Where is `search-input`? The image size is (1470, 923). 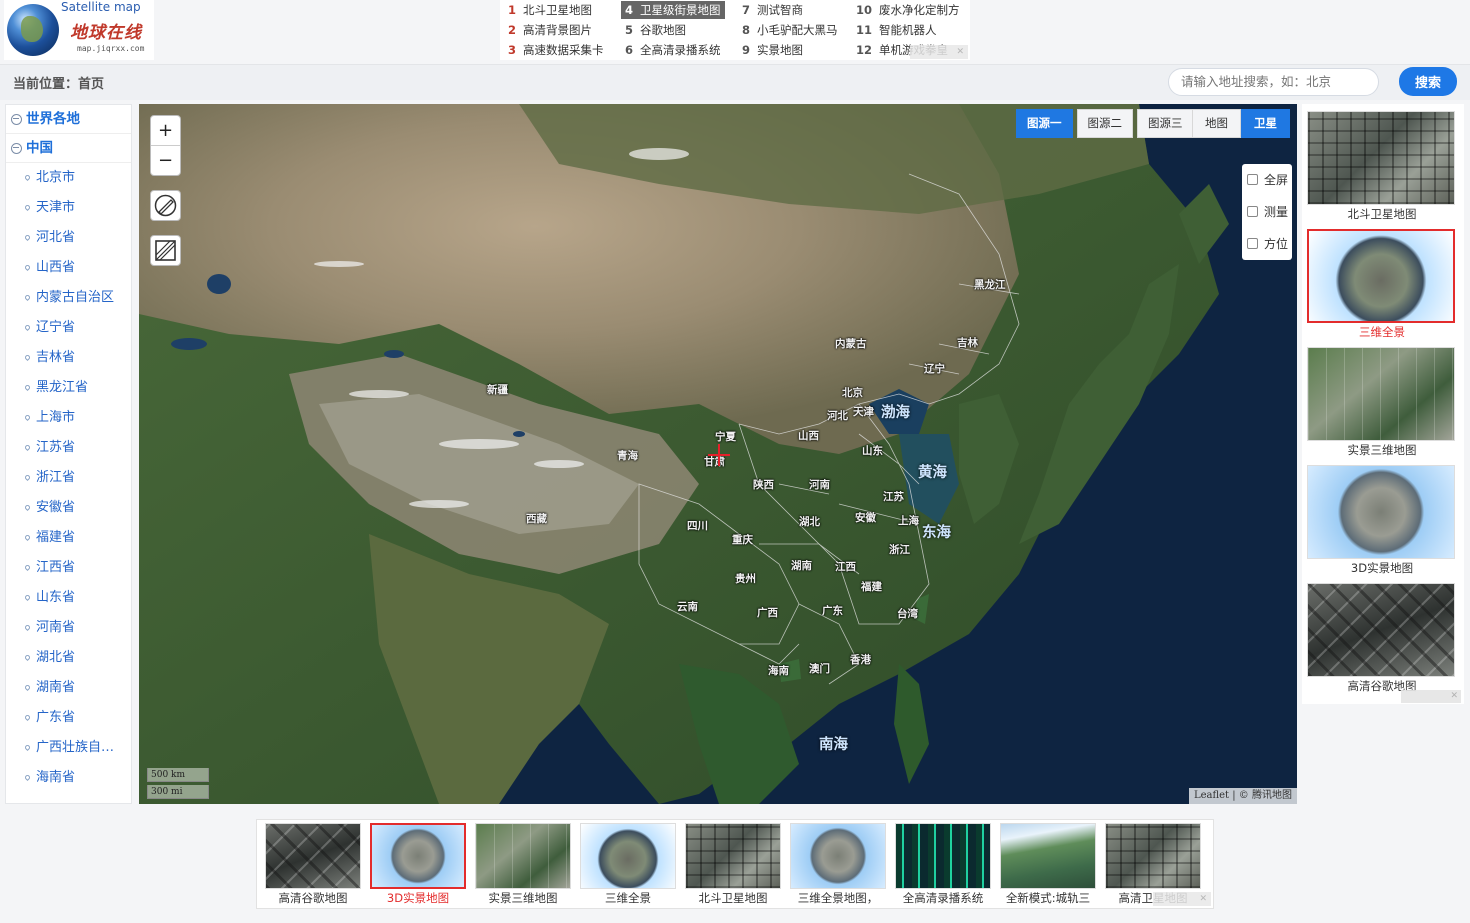 search-input is located at coordinates (1273, 82).